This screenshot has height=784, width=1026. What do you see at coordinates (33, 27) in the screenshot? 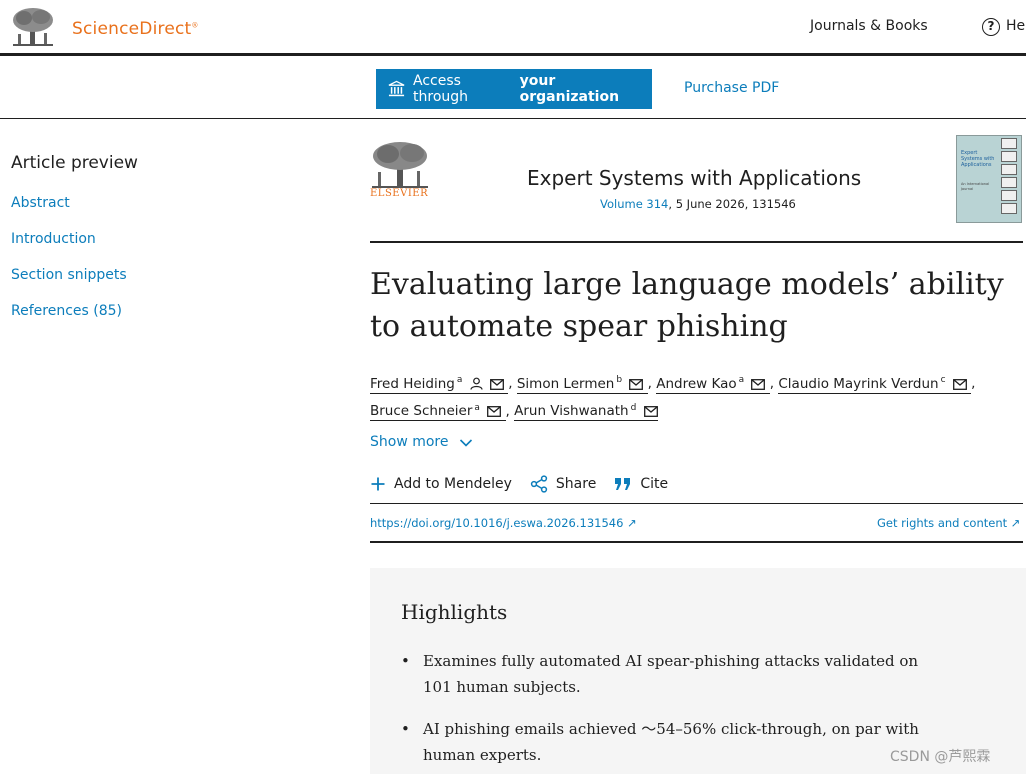
I see `elsevier-tree-logo-icon` at bounding box center [33, 27].